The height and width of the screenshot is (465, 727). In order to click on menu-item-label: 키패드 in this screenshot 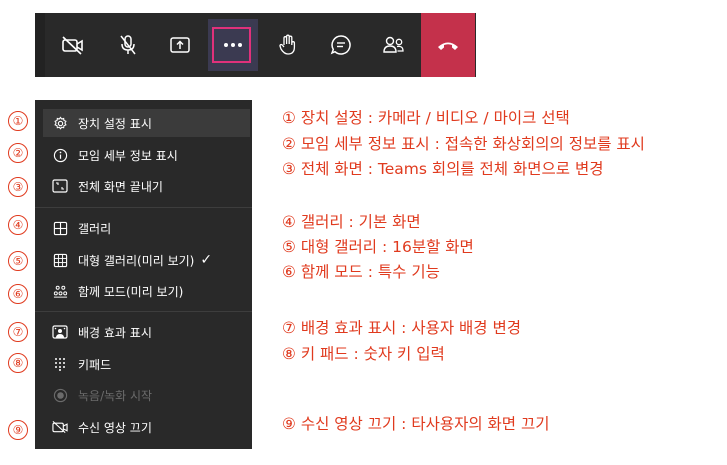, I will do `click(95, 364)`.